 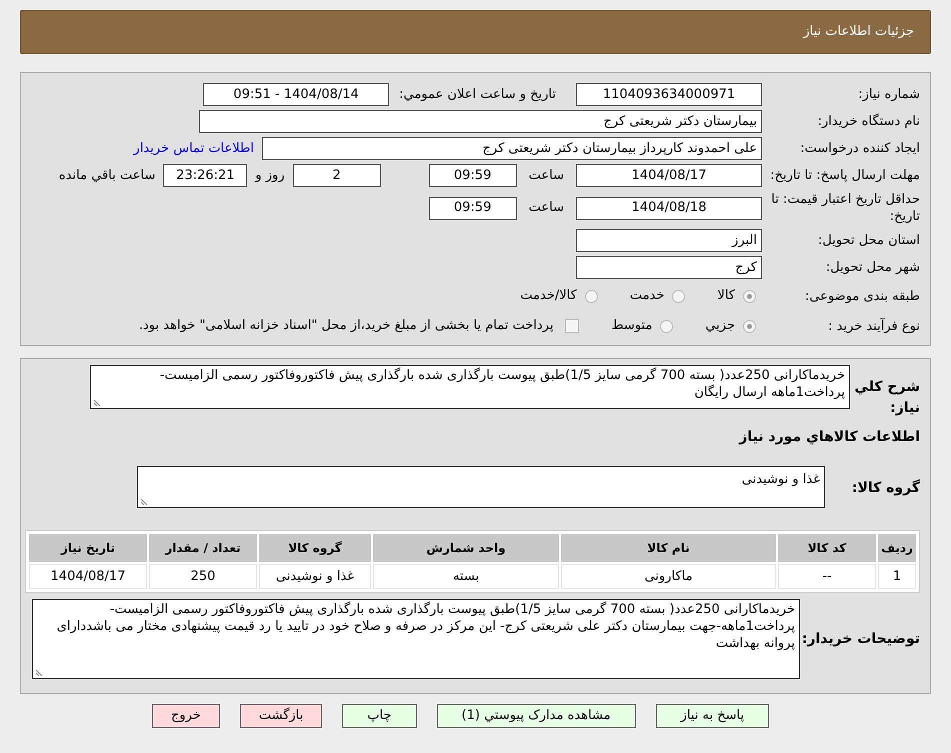 I want to click on action-button: مشاهده مدارک پیوستي (1), so click(x=536, y=716).